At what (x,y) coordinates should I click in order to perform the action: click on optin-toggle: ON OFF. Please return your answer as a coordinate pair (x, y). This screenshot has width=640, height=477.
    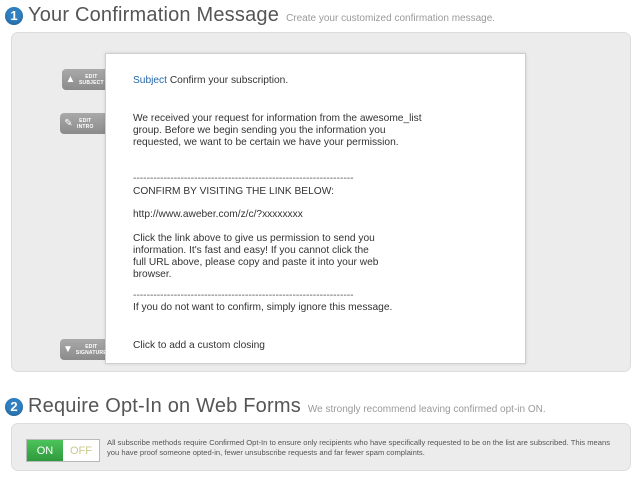
    Looking at the image, I should click on (63, 450).